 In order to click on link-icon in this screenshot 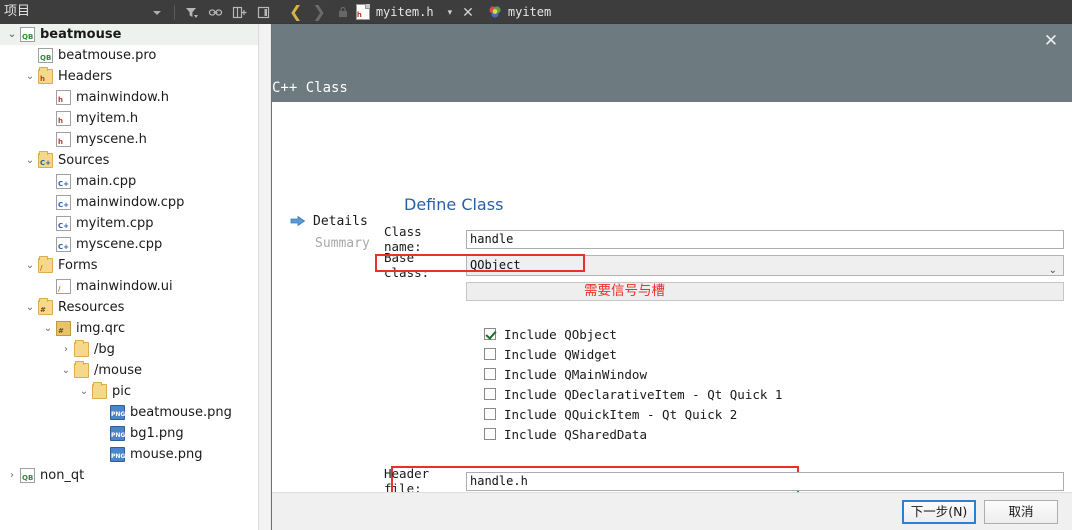, I will do `click(215, 12)`.